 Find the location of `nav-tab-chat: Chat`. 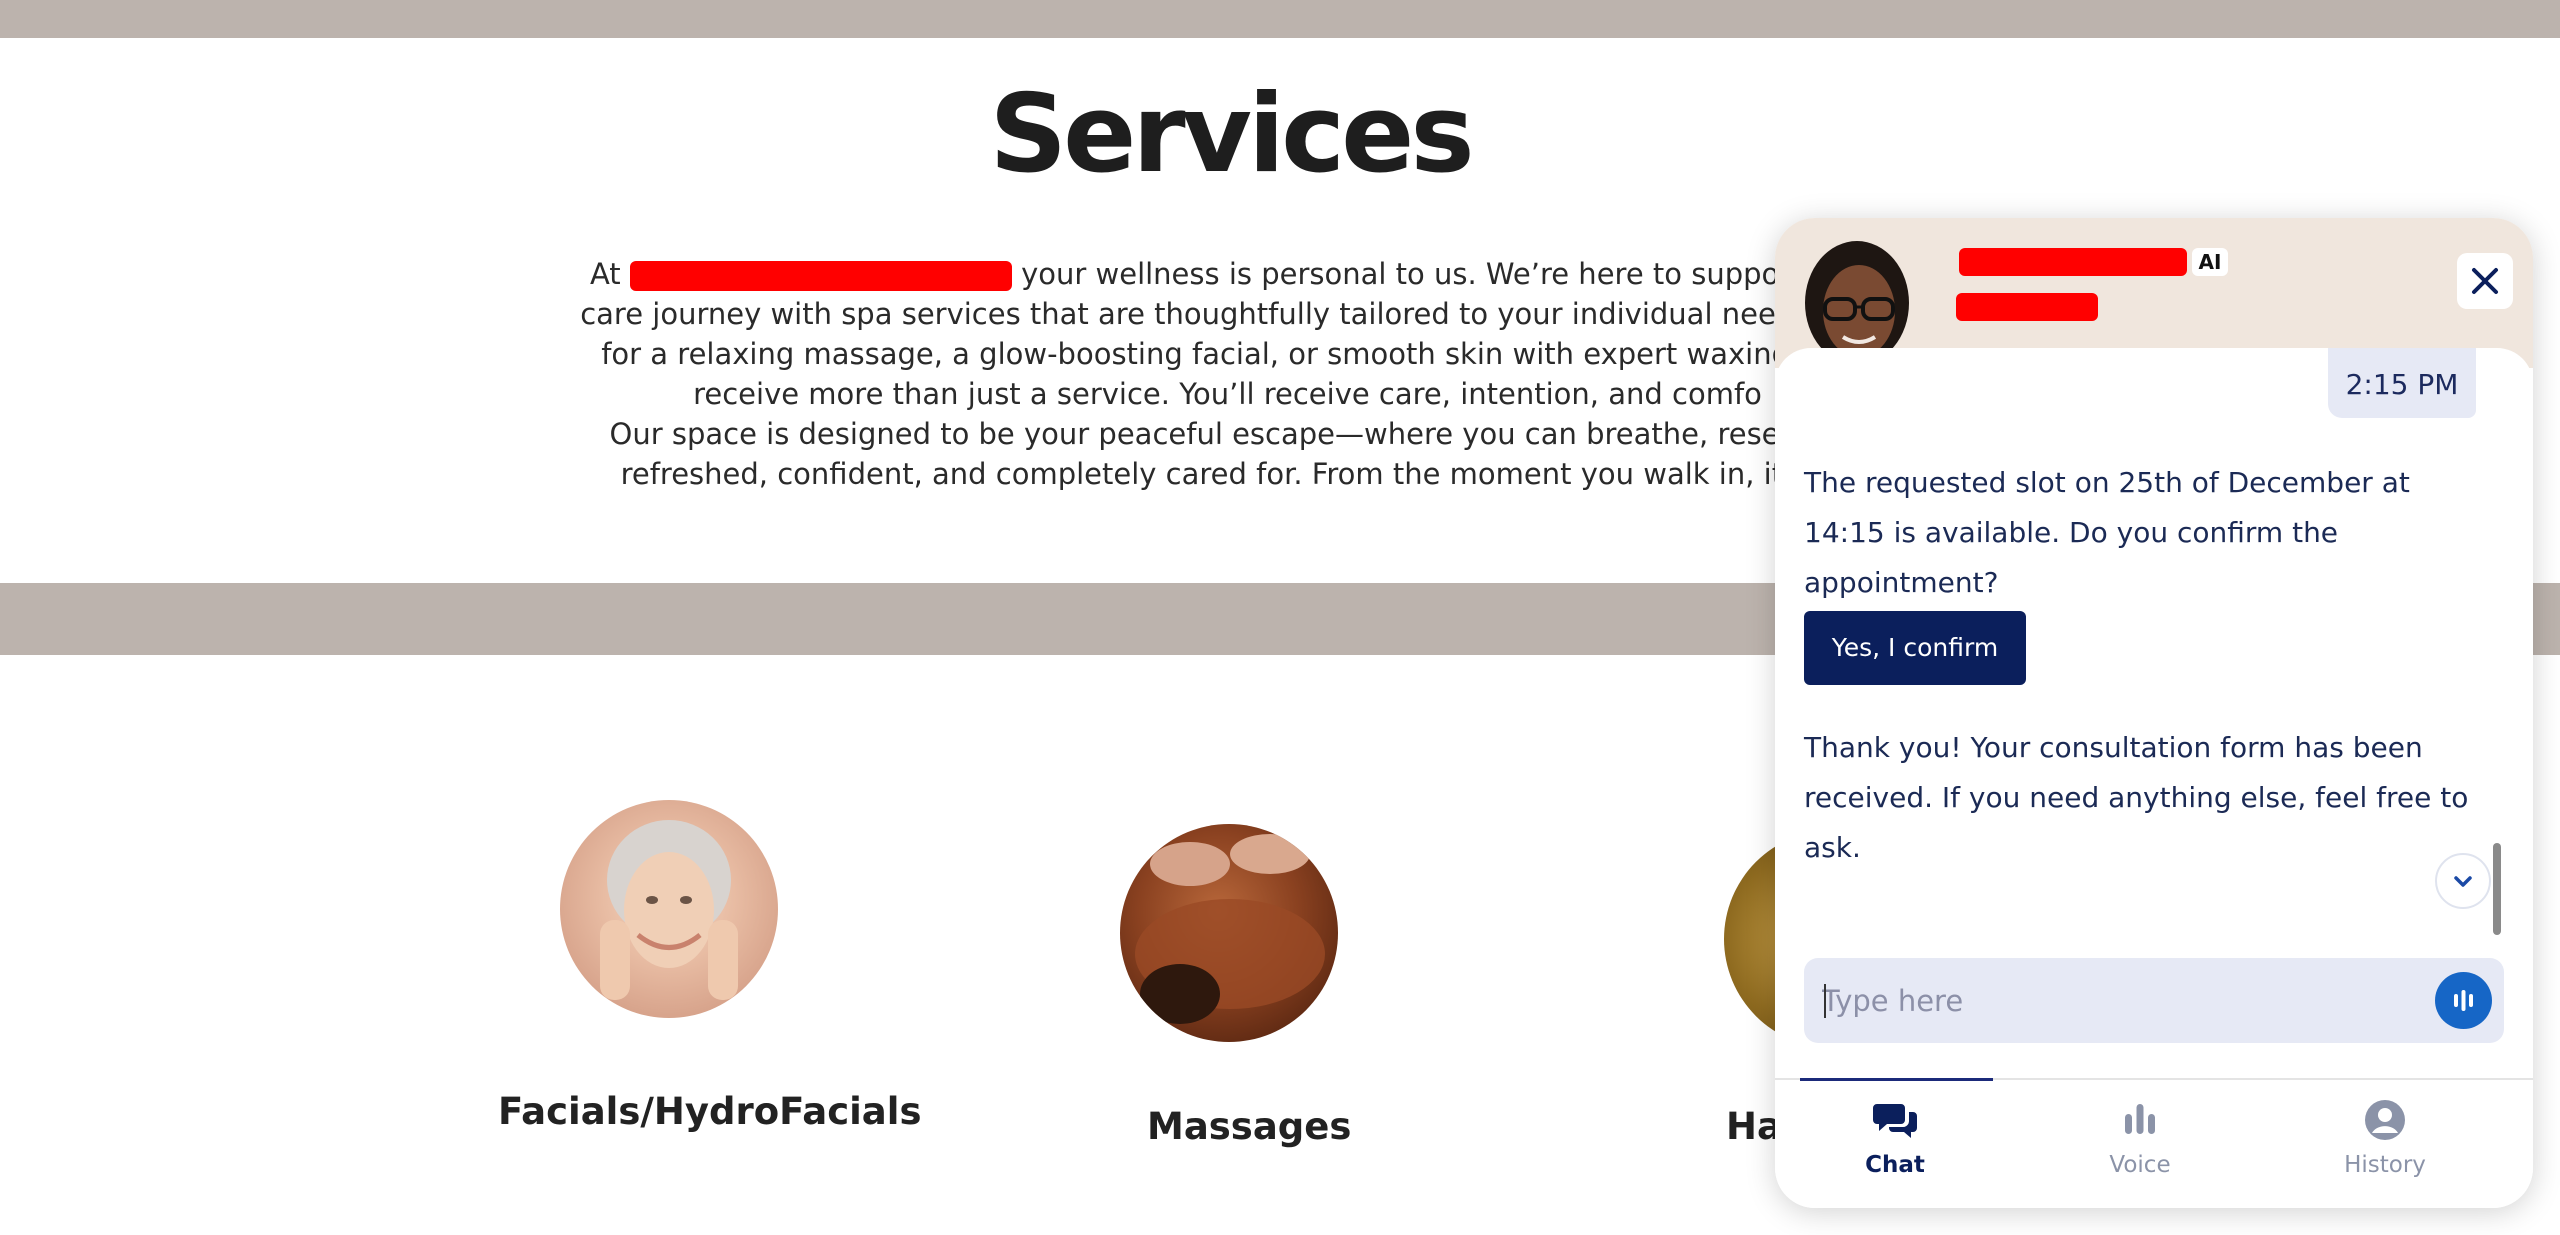

nav-tab-chat: Chat is located at coordinates (1895, 1137).